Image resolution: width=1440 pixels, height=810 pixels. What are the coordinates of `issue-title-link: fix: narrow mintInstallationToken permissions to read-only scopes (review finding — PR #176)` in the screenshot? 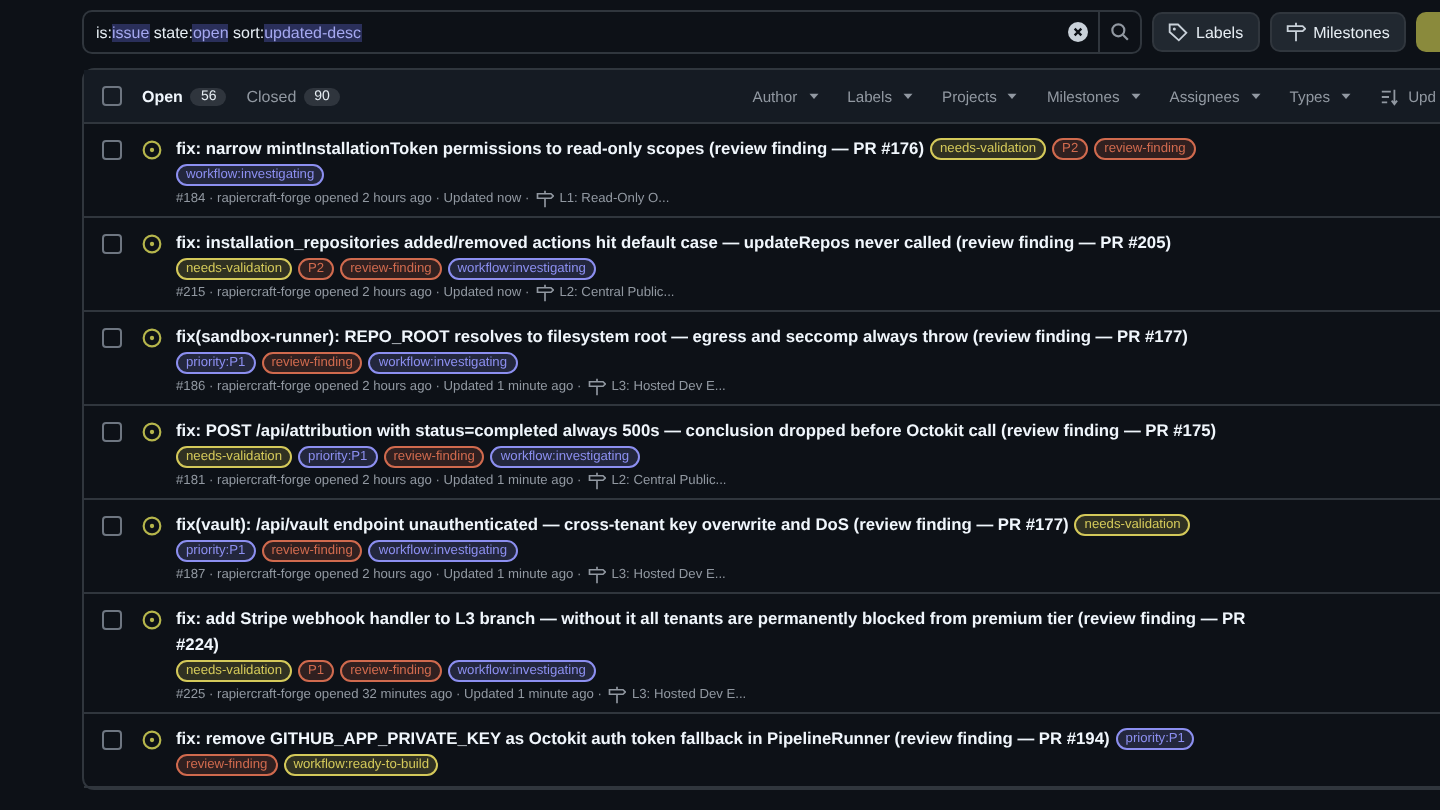 It's located at (550, 149).